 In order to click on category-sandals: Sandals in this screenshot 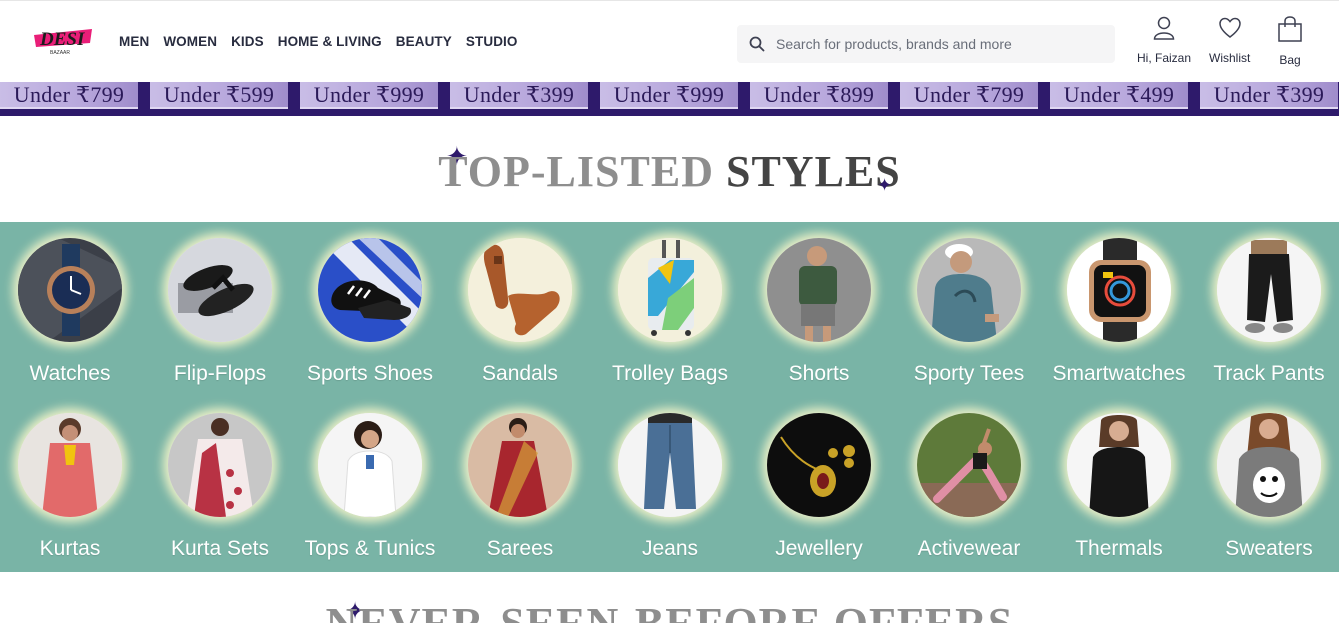, I will do `click(520, 312)`.